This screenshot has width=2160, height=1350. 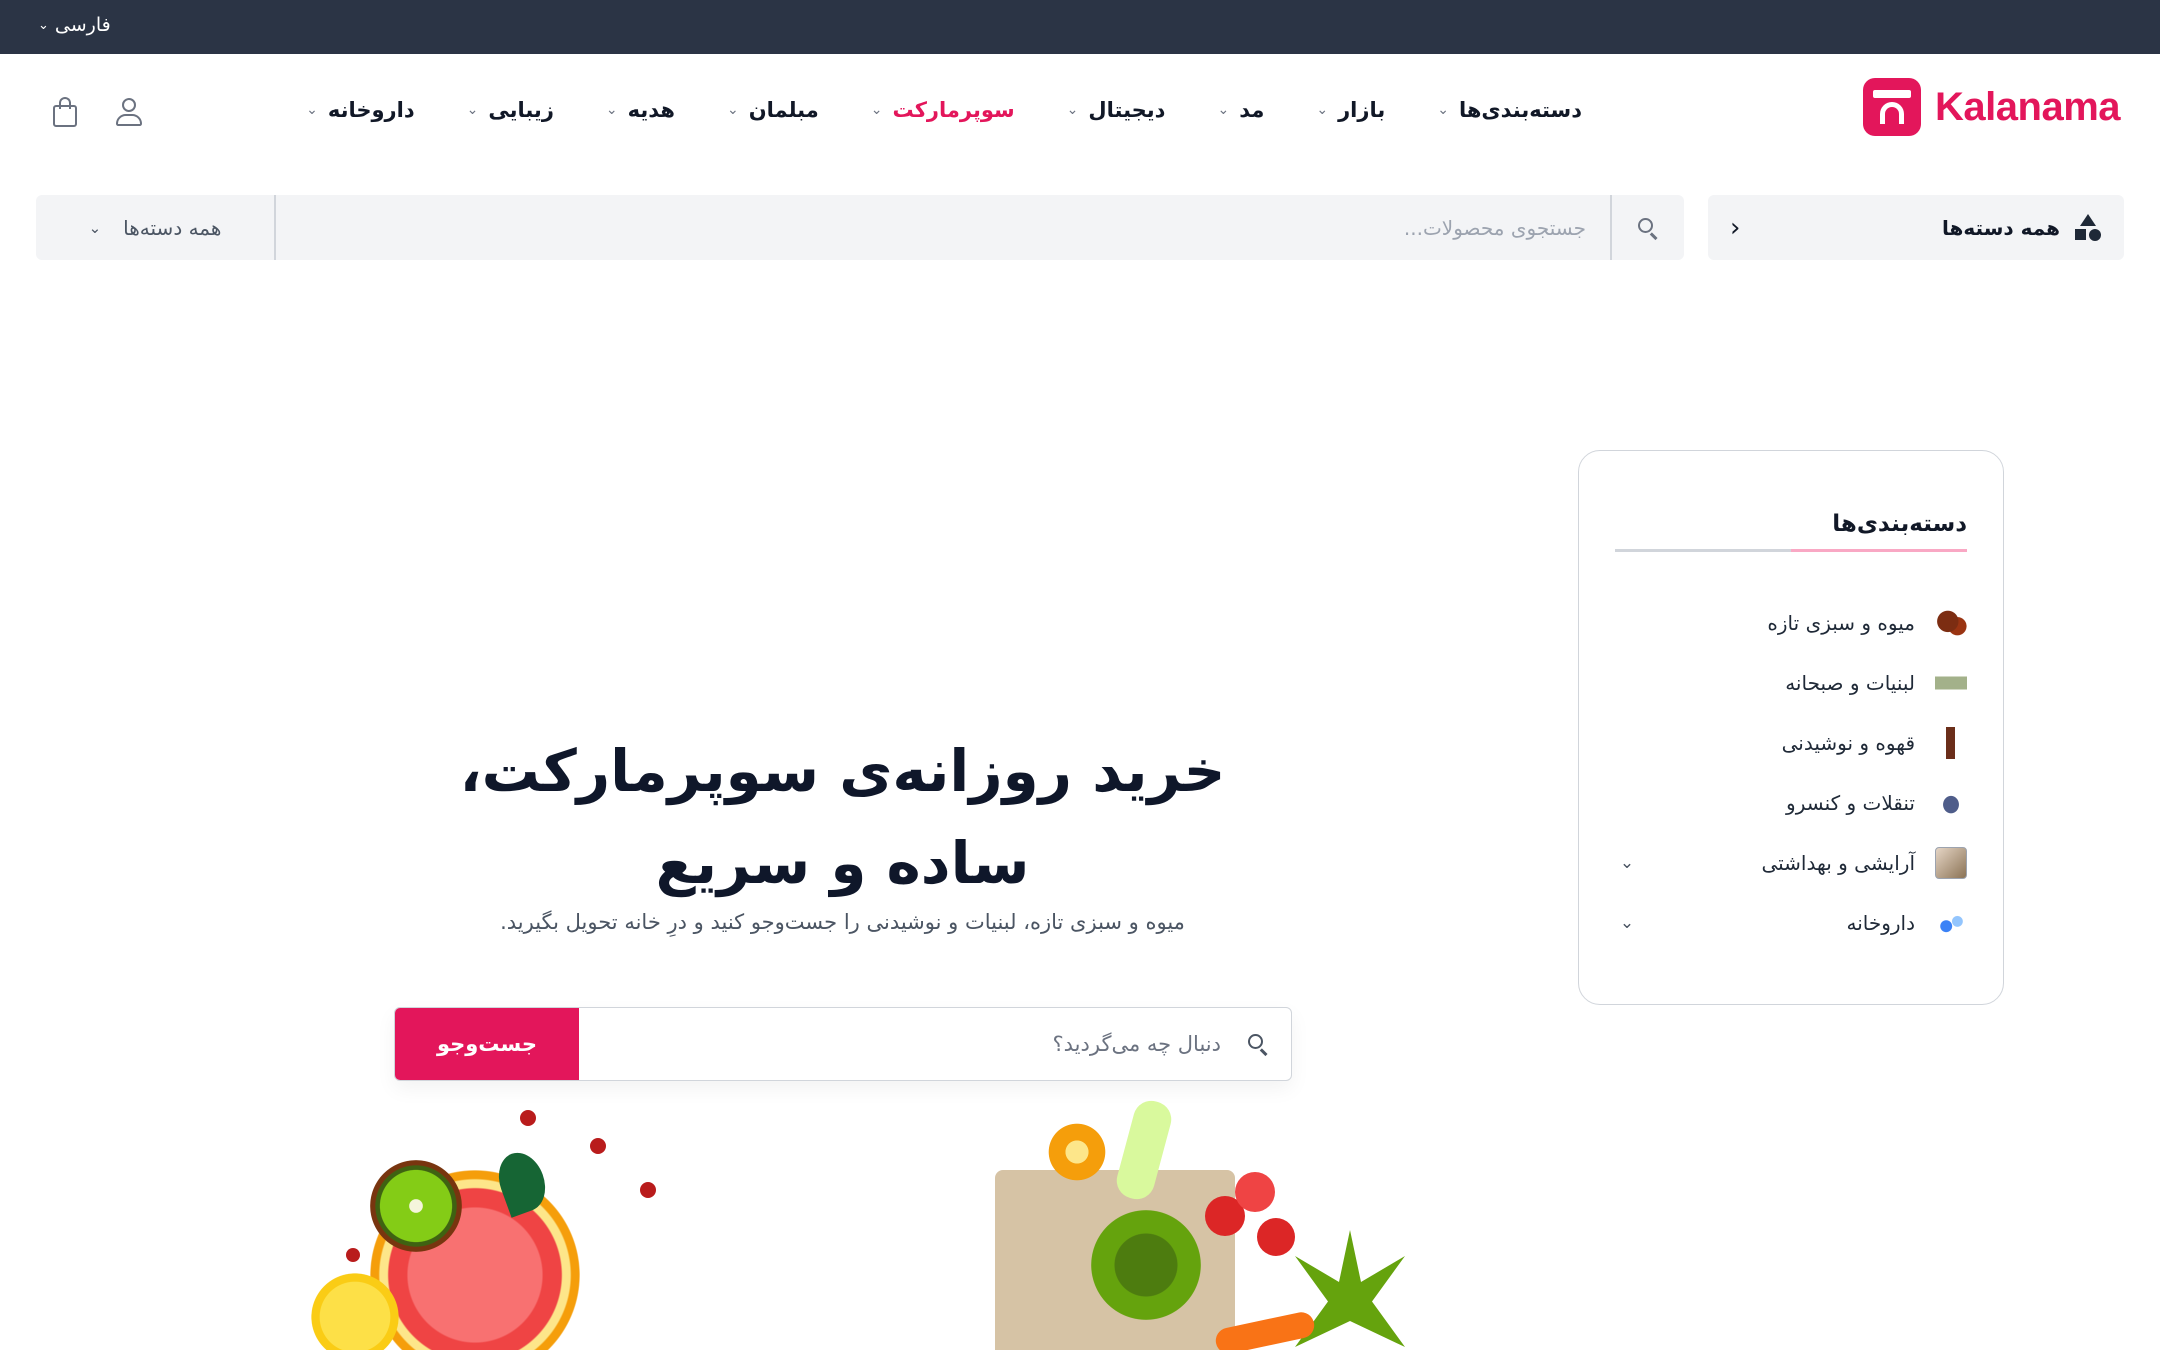 I want to click on user-icon, so click(x=129, y=112).